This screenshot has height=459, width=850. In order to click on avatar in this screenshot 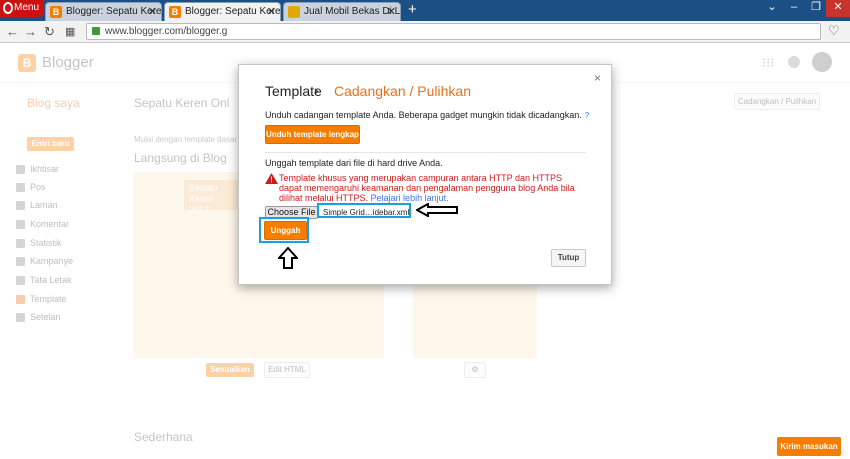, I will do `click(822, 62)`.